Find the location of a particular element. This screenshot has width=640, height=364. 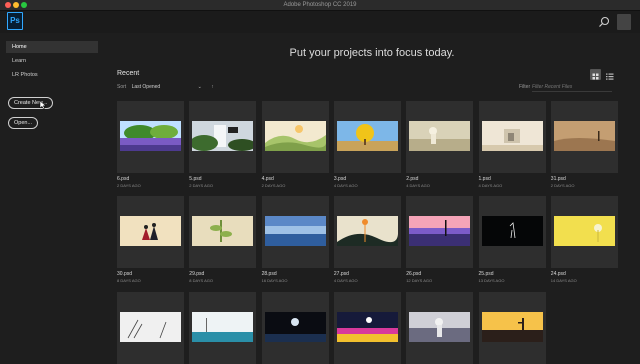

file-name: 2.psd is located at coordinates (412, 179).